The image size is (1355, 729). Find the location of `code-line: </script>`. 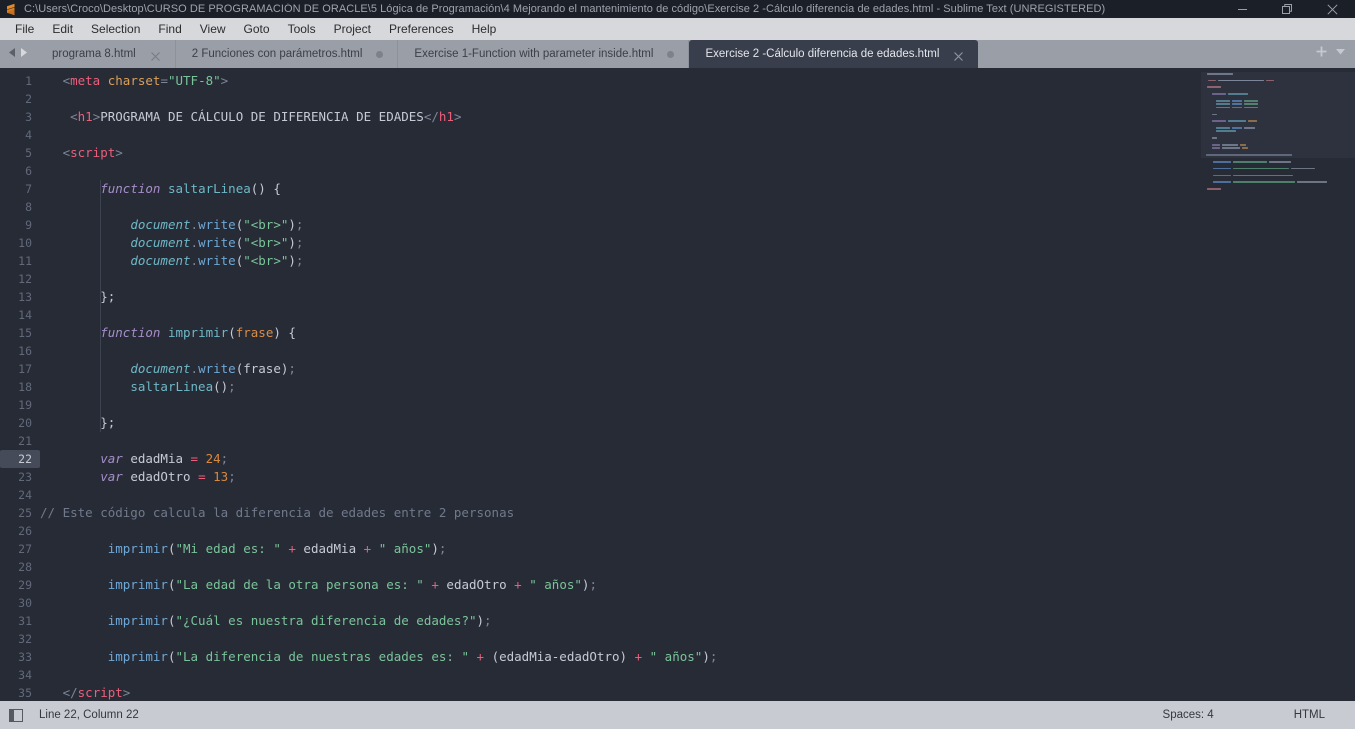

code-line: </script> is located at coordinates (620, 692).